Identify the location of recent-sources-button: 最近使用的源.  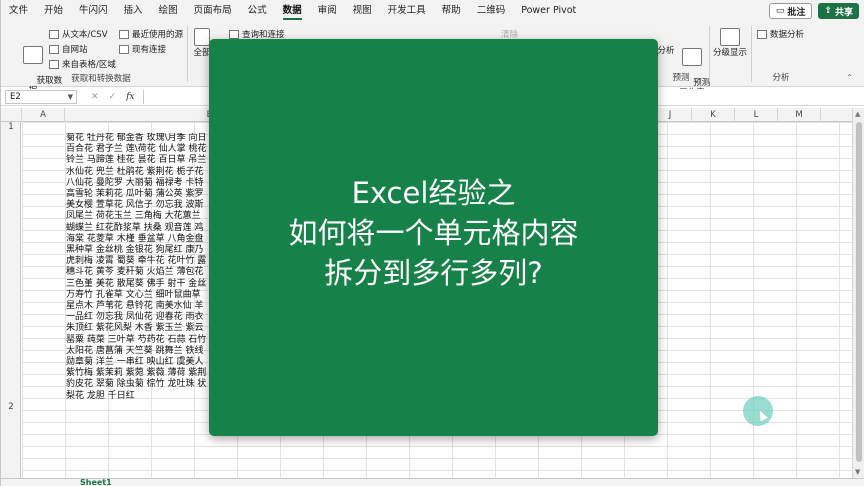
(151, 34).